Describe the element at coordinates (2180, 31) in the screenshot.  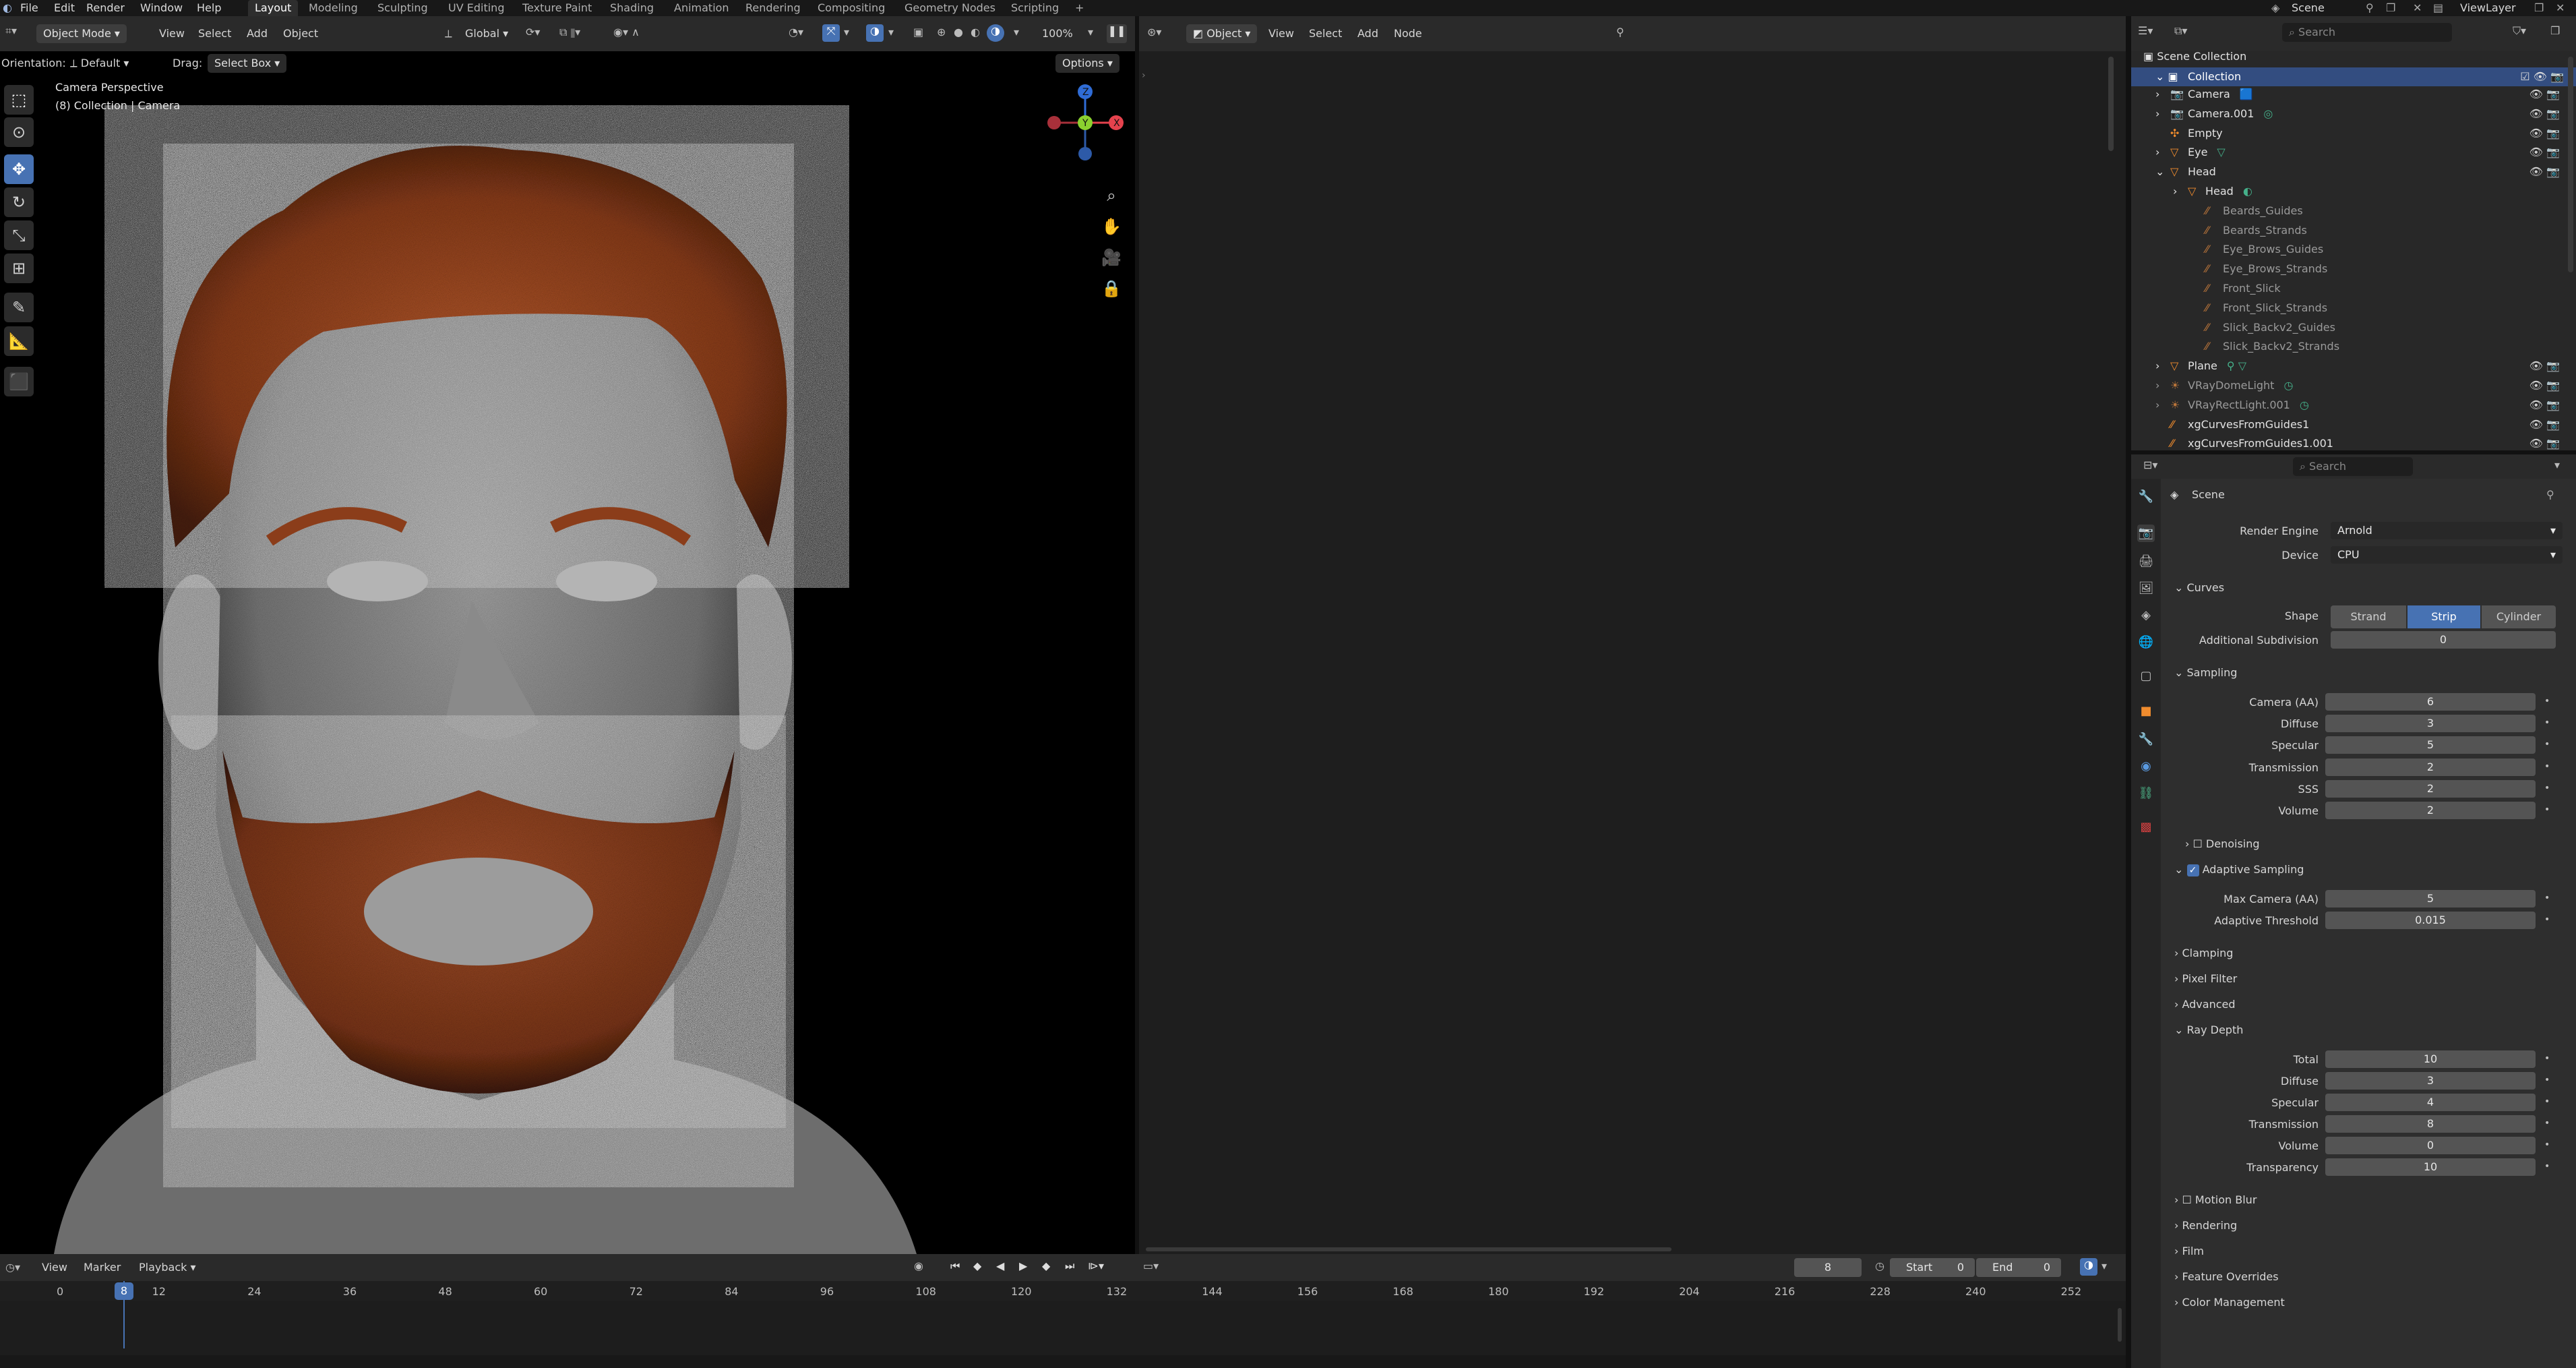
I see `display-mode-icon: ⧉▾` at that location.